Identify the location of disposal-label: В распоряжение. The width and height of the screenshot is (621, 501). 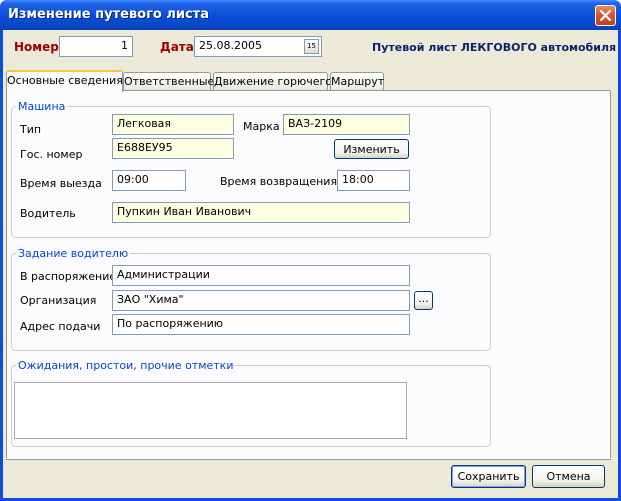
(68, 276).